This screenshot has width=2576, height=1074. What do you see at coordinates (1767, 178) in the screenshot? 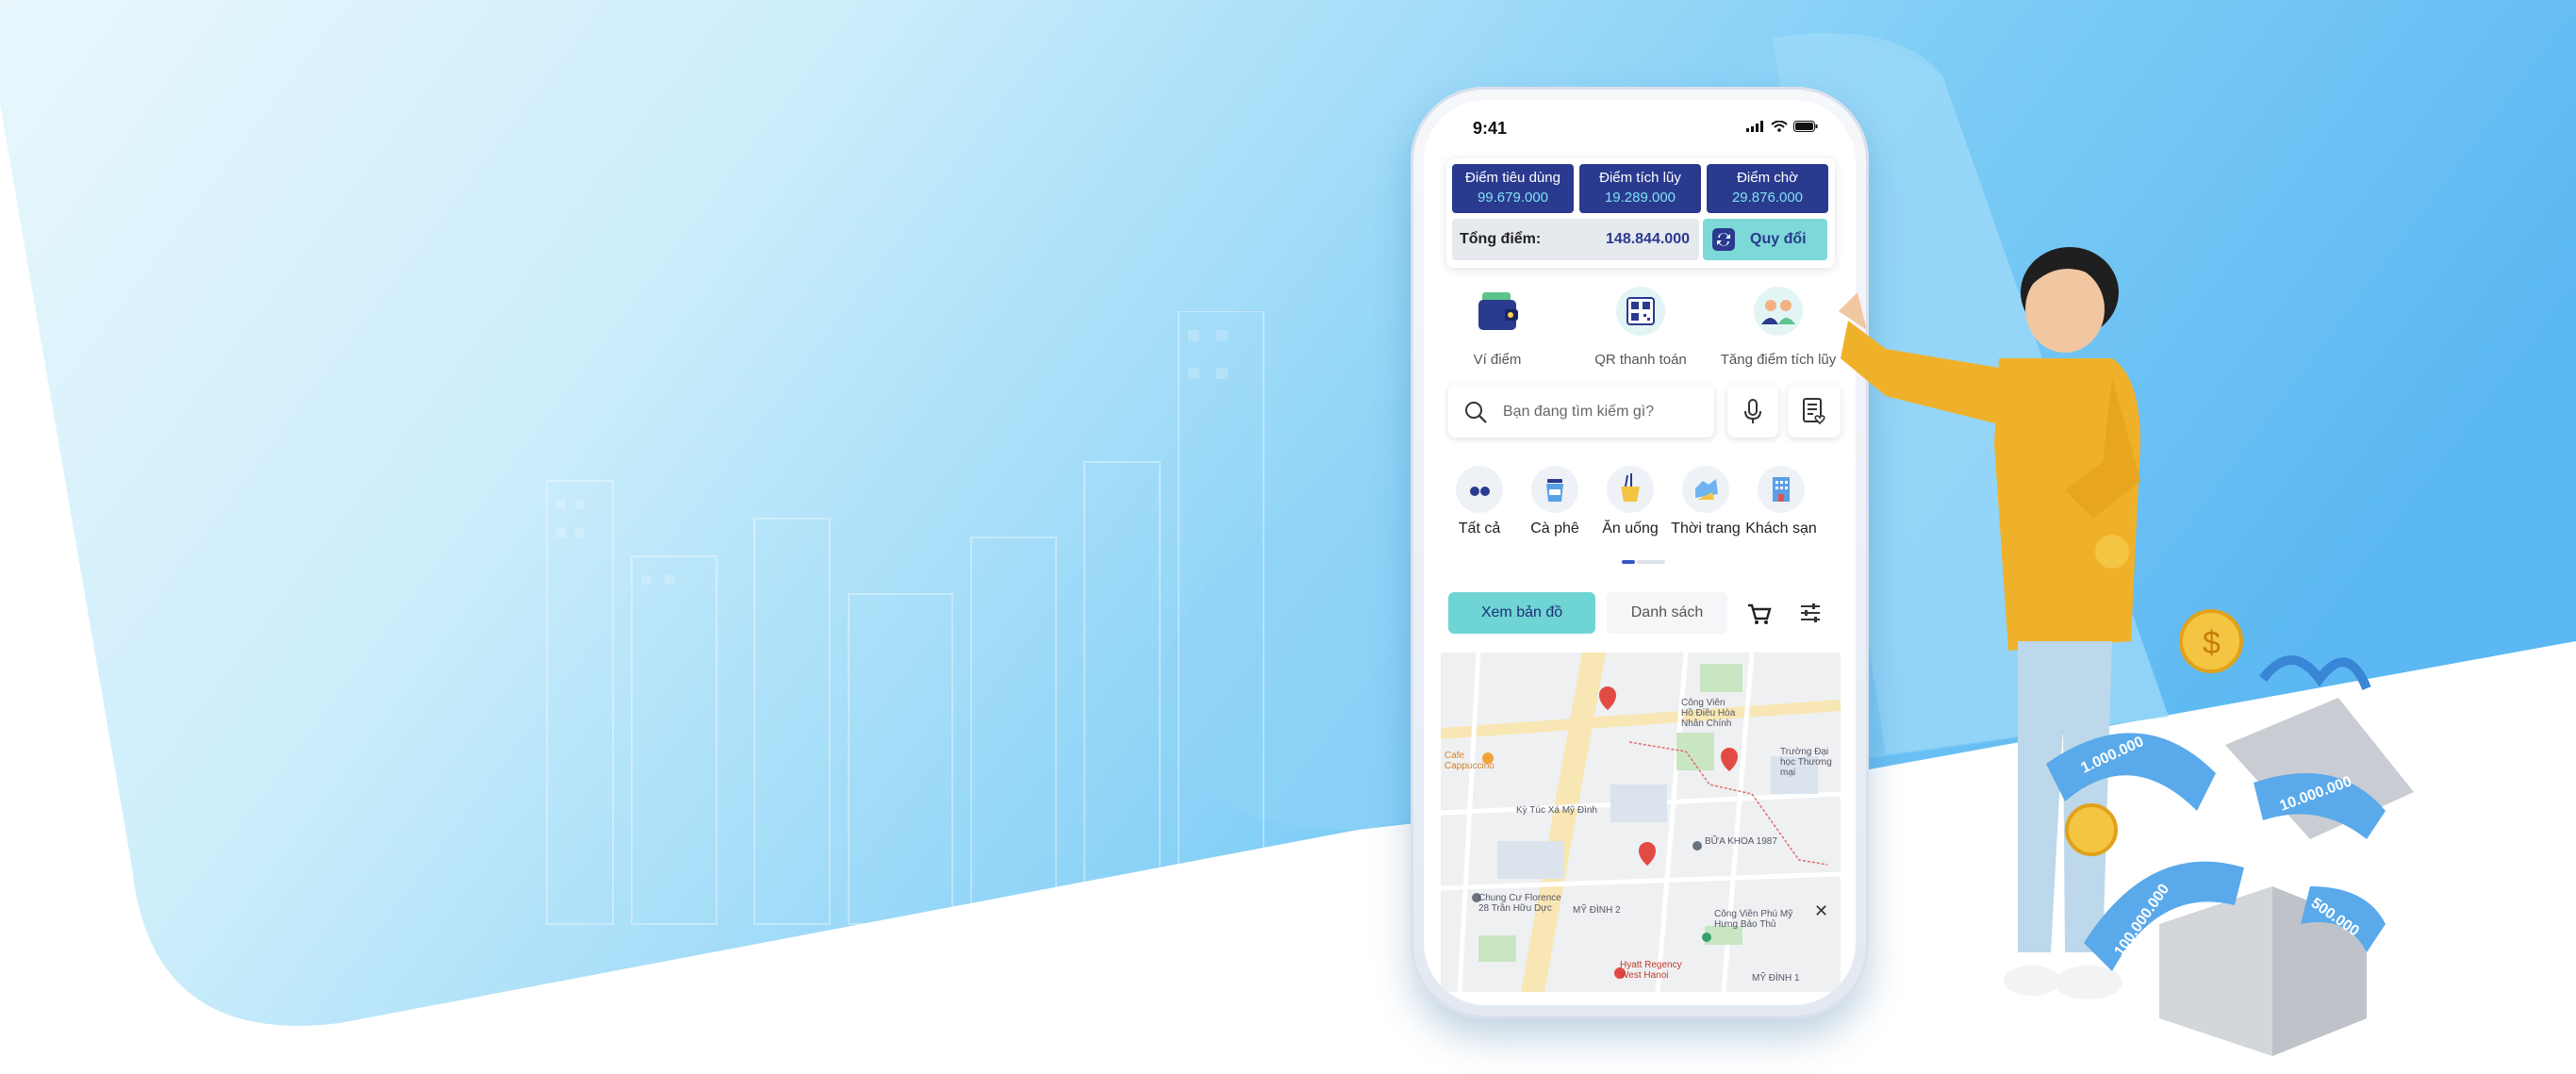
I see `pending-points-label: Điểm chờ` at bounding box center [1767, 178].